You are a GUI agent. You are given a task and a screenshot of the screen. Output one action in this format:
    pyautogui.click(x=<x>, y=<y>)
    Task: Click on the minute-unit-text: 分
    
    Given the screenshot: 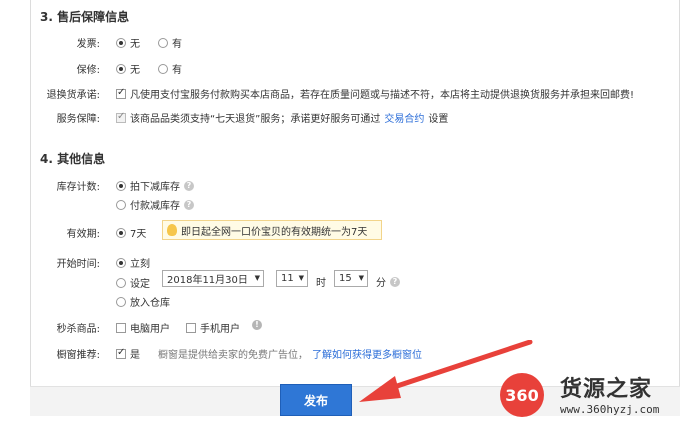 What is the action you would take?
    pyautogui.click(x=381, y=283)
    